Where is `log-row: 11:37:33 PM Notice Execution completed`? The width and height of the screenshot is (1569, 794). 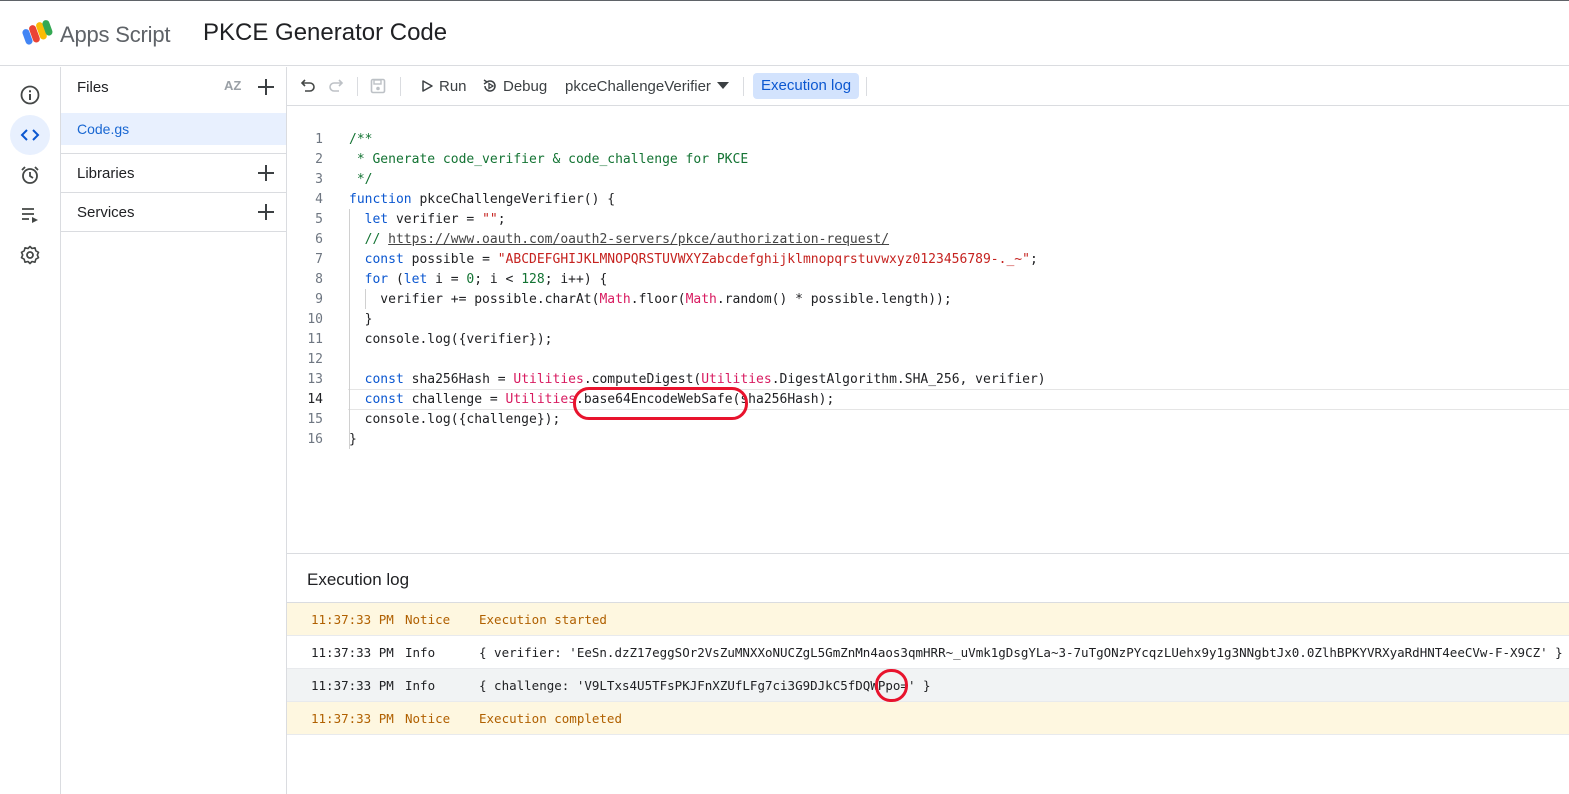
log-row: 11:37:33 PM Notice Execution completed is located at coordinates (928, 718).